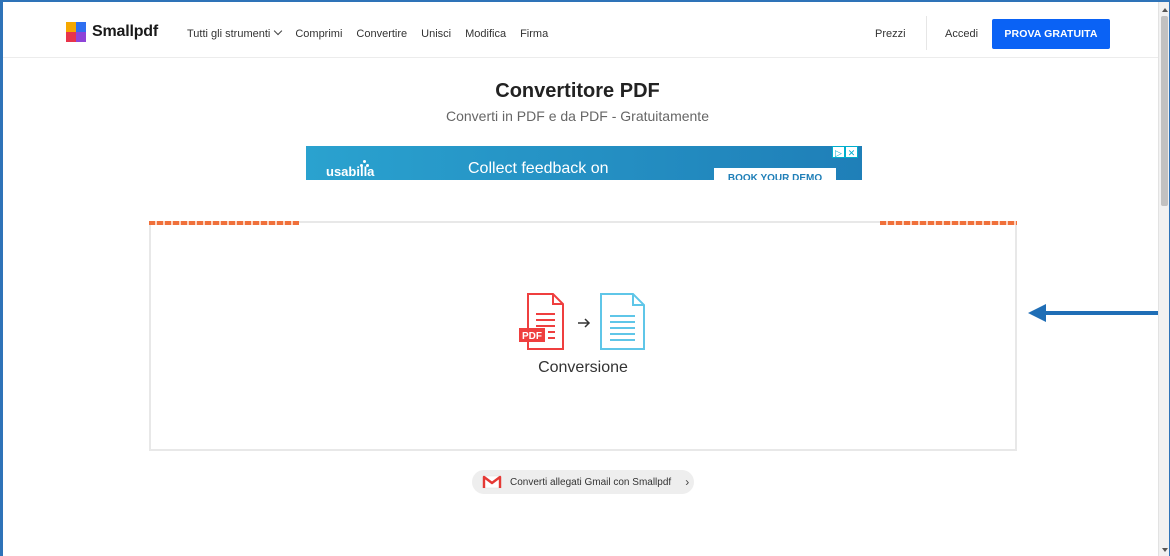 This screenshot has height=556, width=1170. What do you see at coordinates (229, 34) in the screenshot?
I see `nav-all-tools-label: Tutti gli strumenti` at bounding box center [229, 34].